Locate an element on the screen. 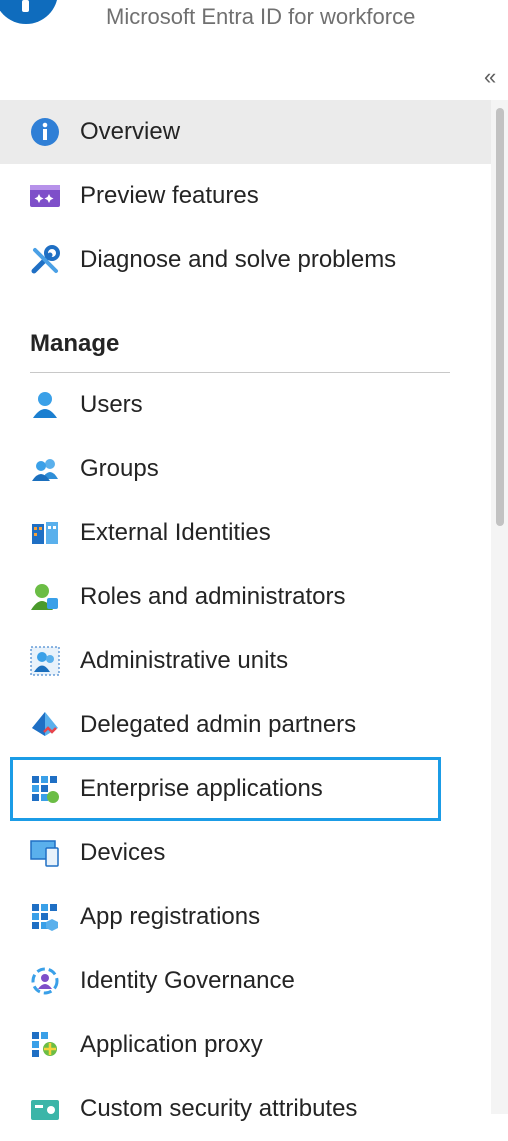 This screenshot has height=1141, width=508. nav-item-label: Identity Governance is located at coordinates (187, 980).